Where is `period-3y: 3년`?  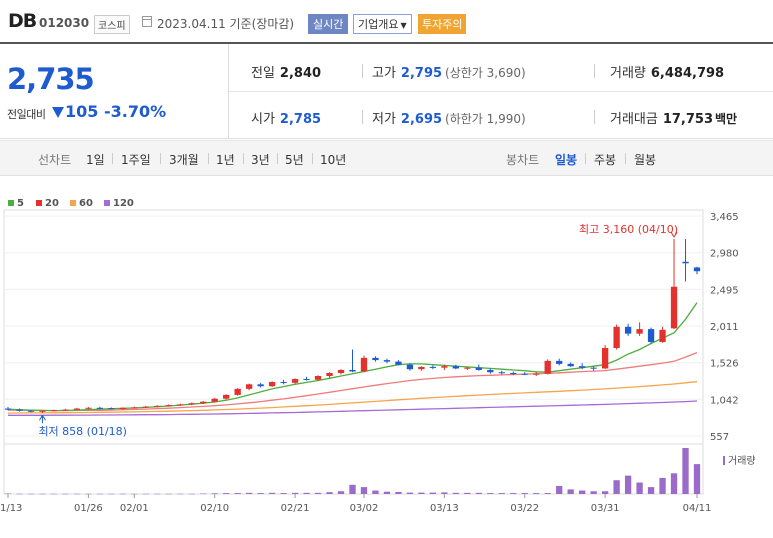 period-3y: 3년 is located at coordinates (260, 159).